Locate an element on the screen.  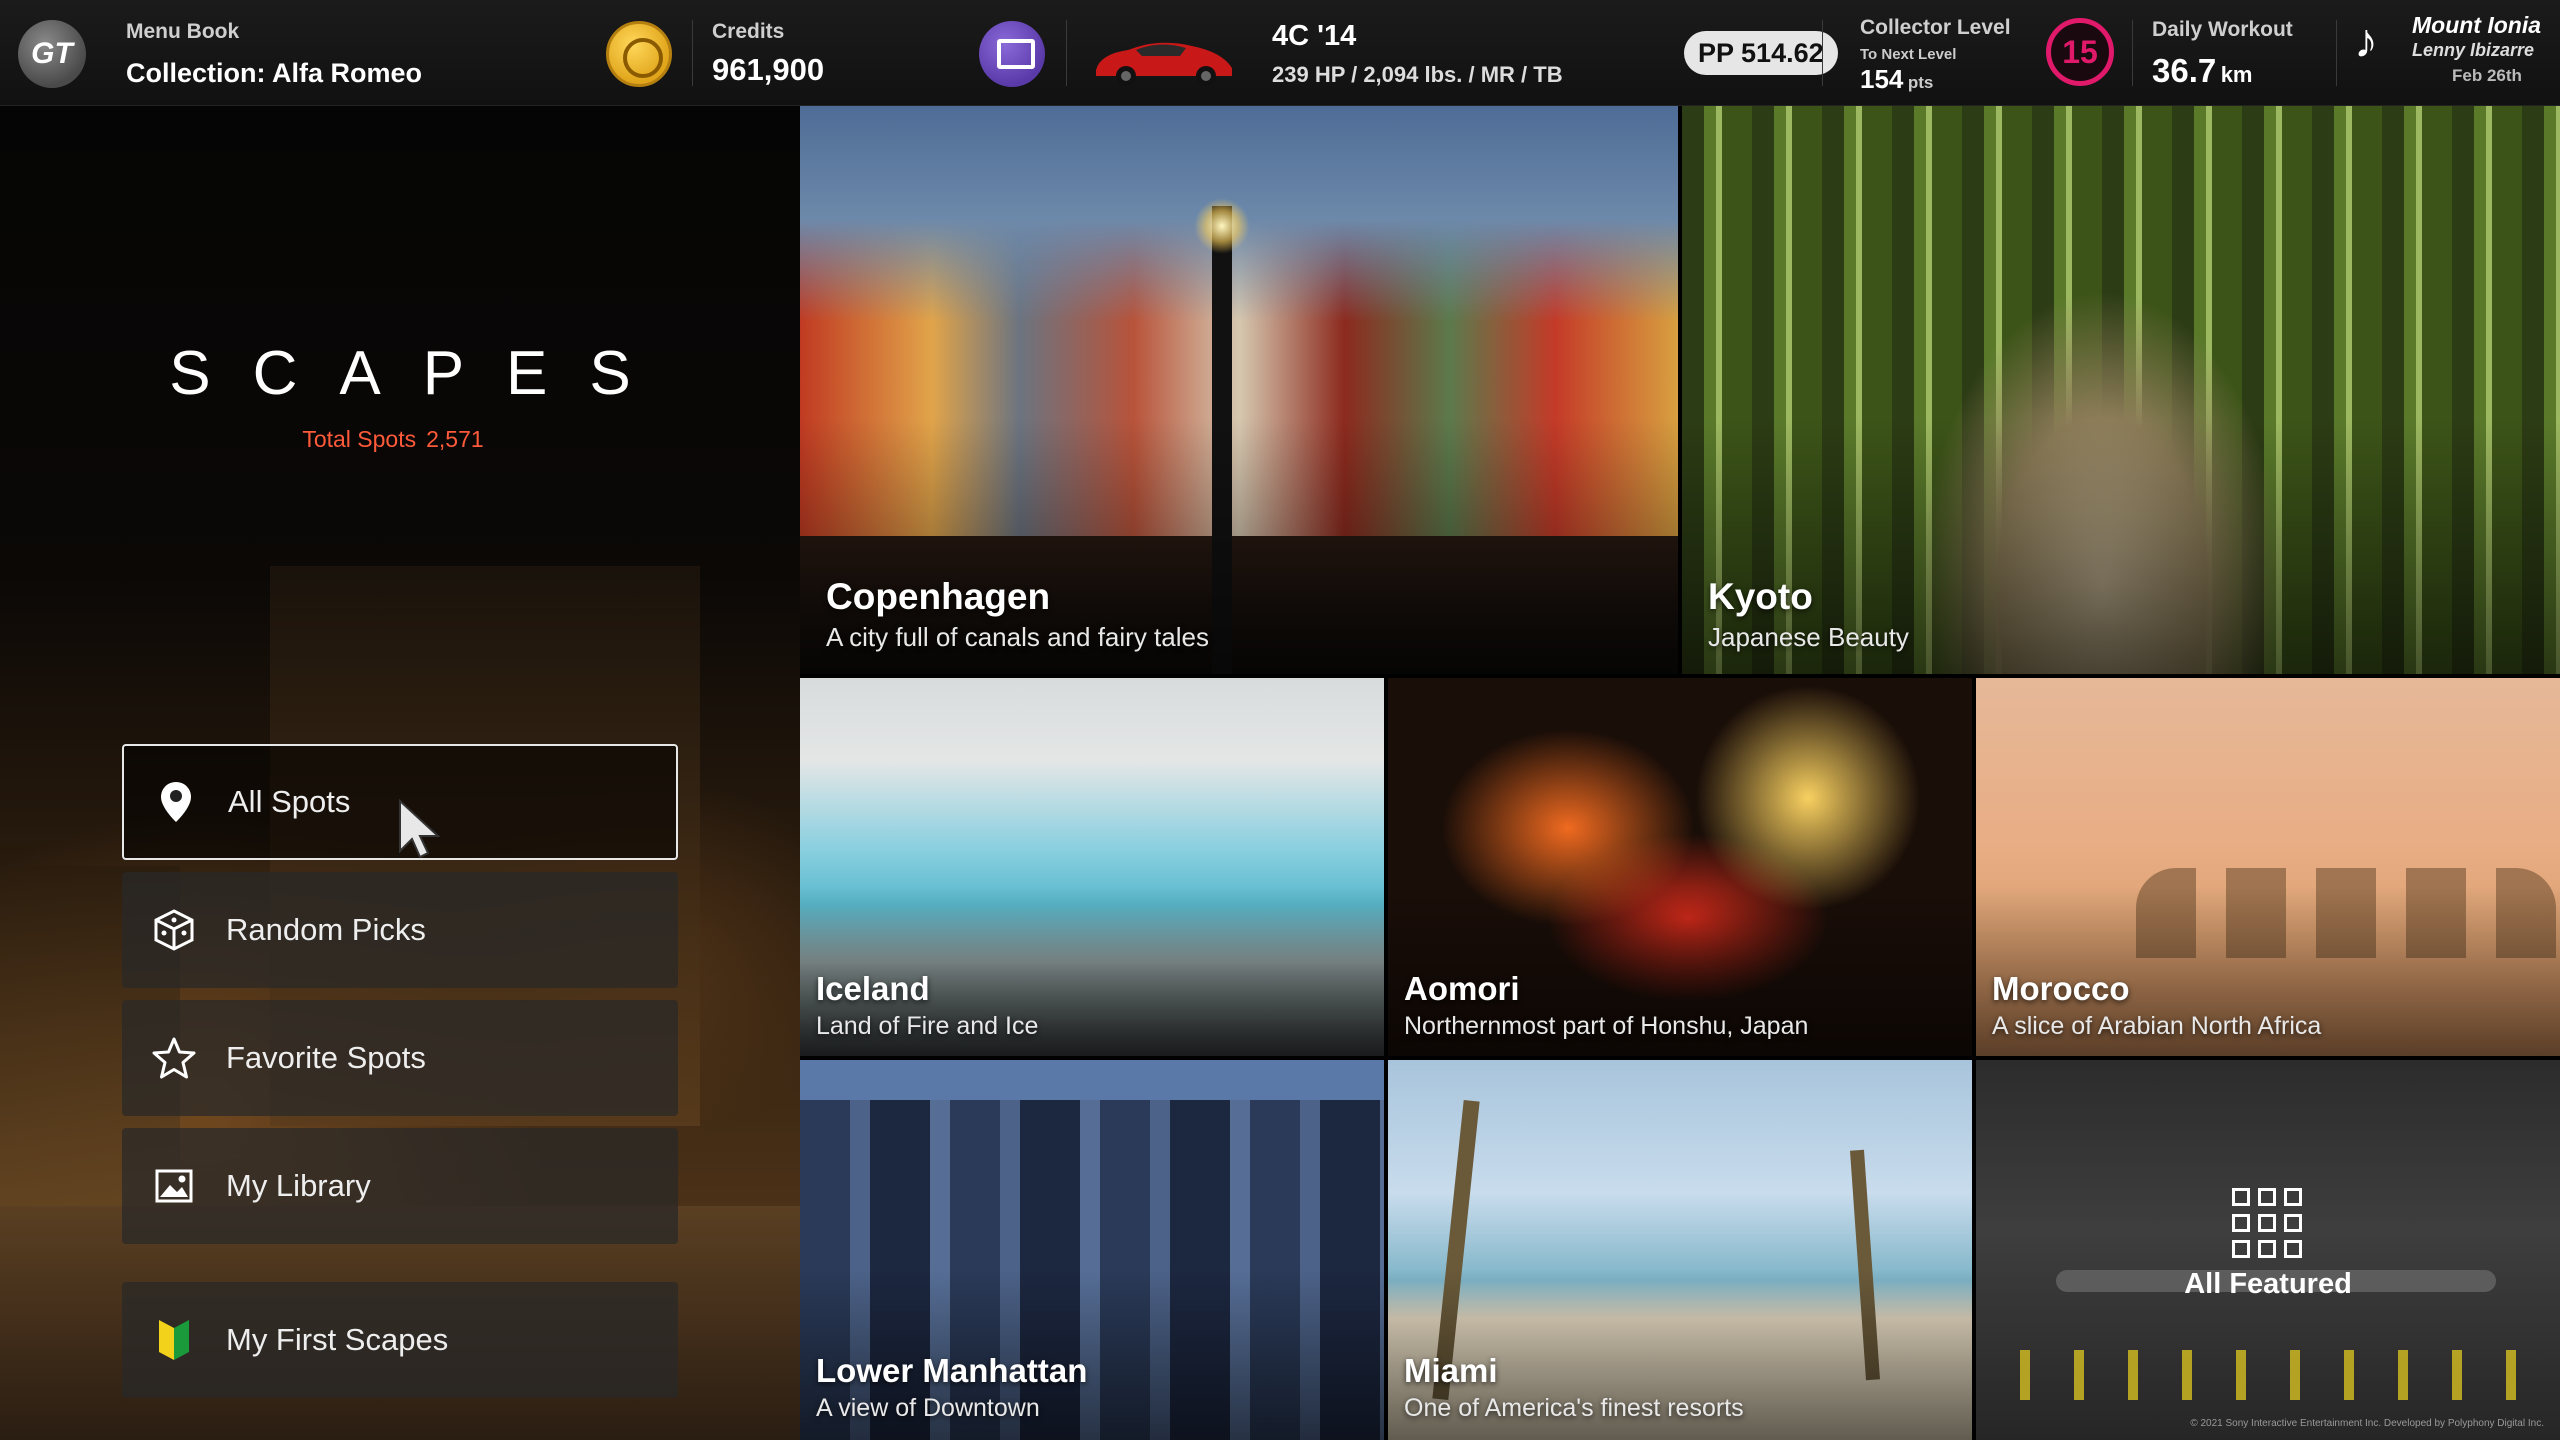
spot-description: Japanese Beauty is located at coordinates (1808, 637).